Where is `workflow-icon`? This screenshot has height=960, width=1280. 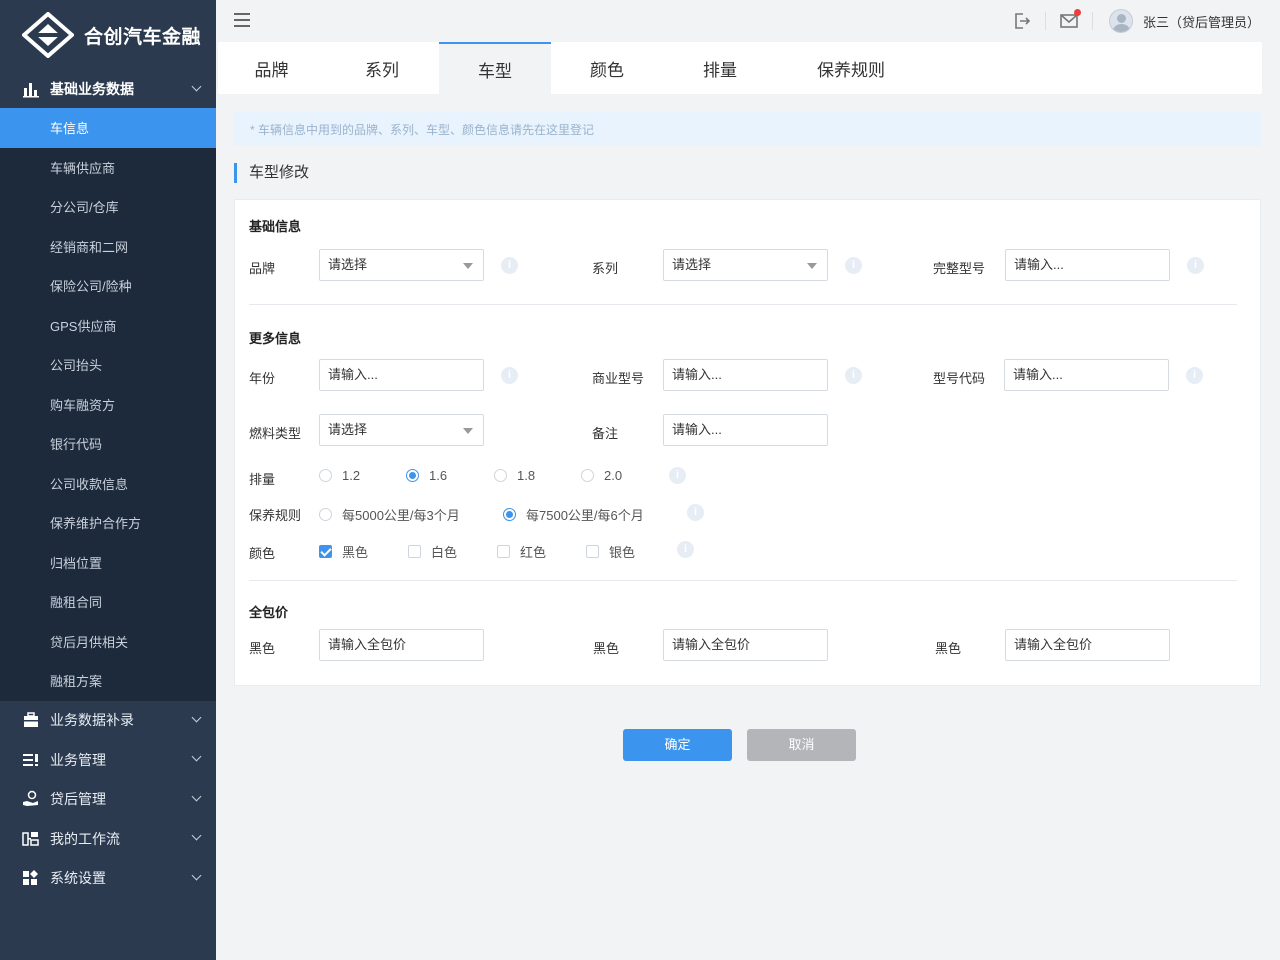 workflow-icon is located at coordinates (30, 838).